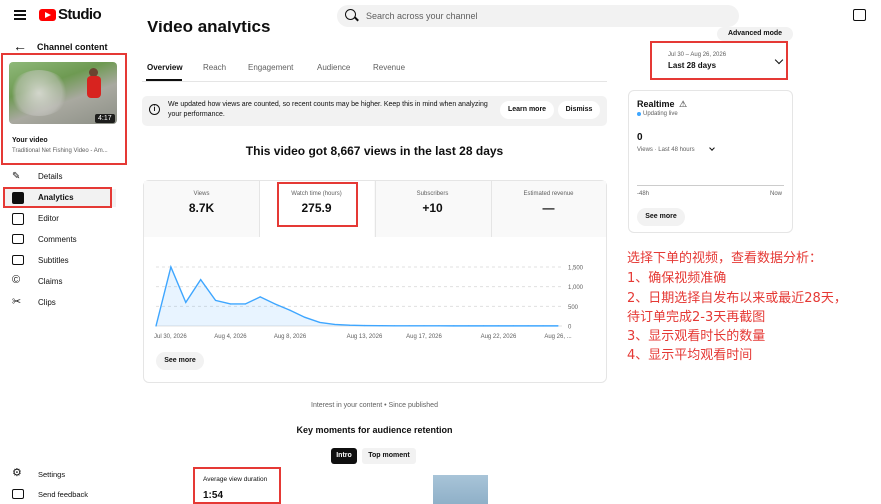 The height and width of the screenshot is (504, 881). Describe the element at coordinates (573, 308) in the screenshot. I see `chart-ytick-label: 500` at that location.